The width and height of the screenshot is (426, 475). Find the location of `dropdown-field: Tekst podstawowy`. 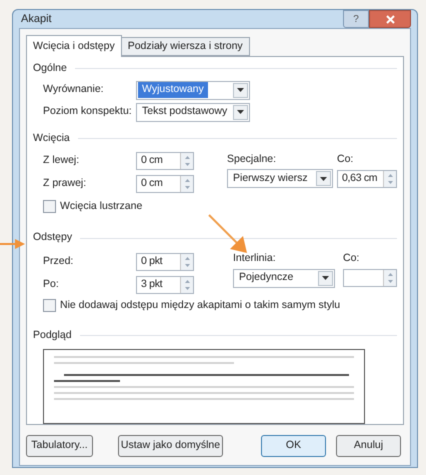

dropdown-field: Tekst podstawowy is located at coordinates (193, 112).